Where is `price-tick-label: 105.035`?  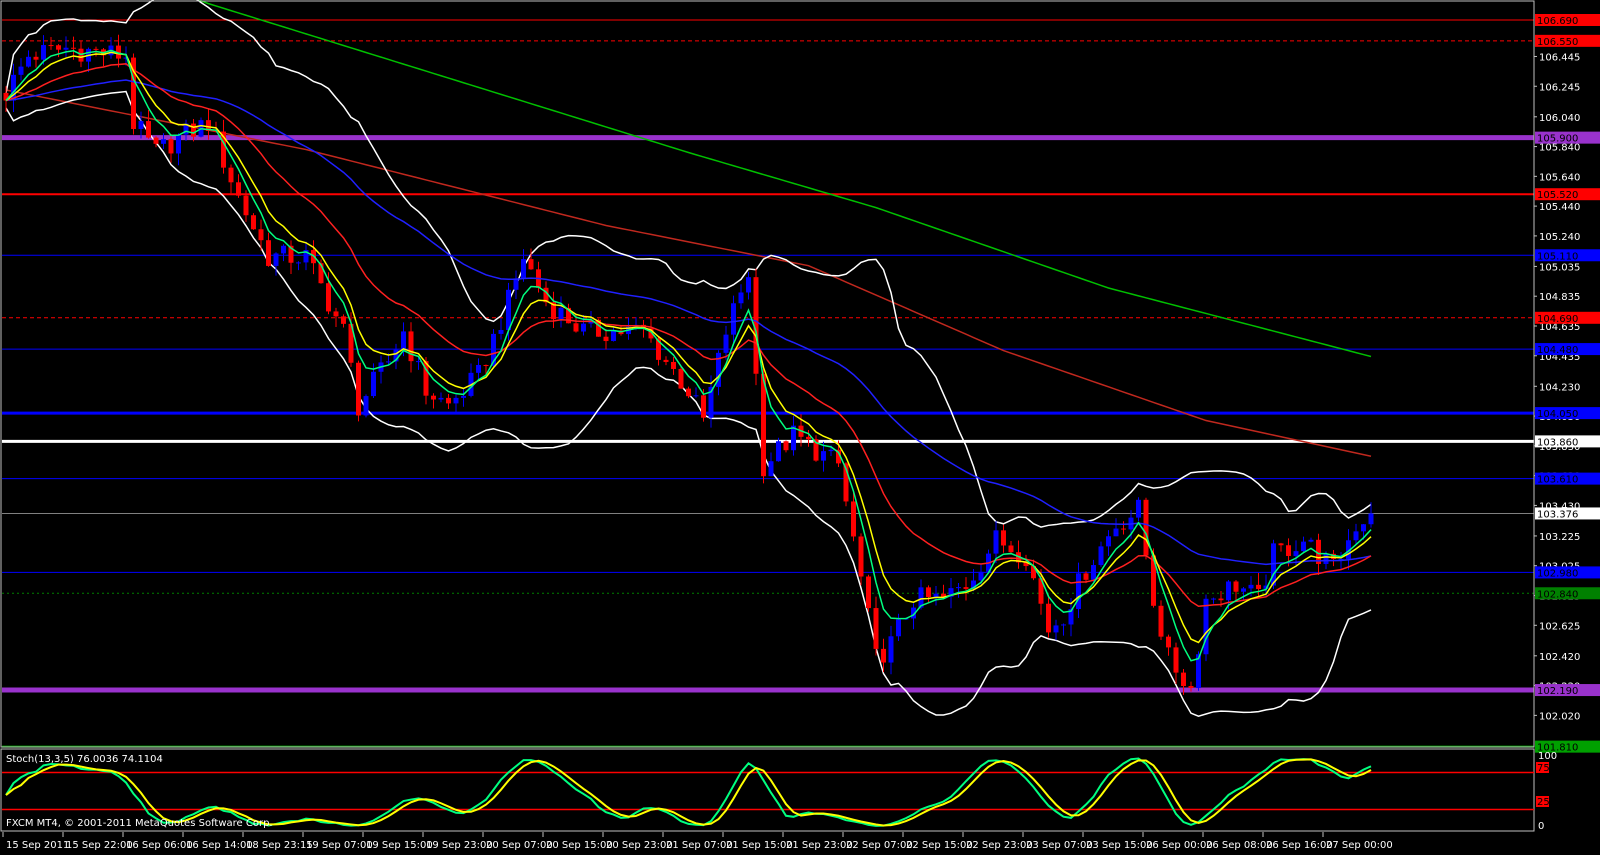
price-tick-label: 105.035 is located at coordinates (1559, 267).